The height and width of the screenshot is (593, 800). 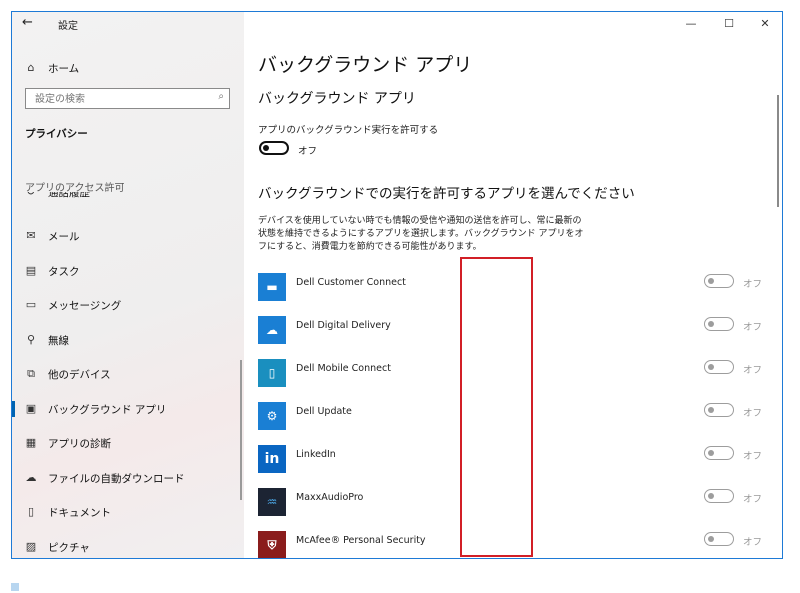 I want to click on sidebar-item-call-history: ↺ 通話履歴, so click(x=128, y=199).